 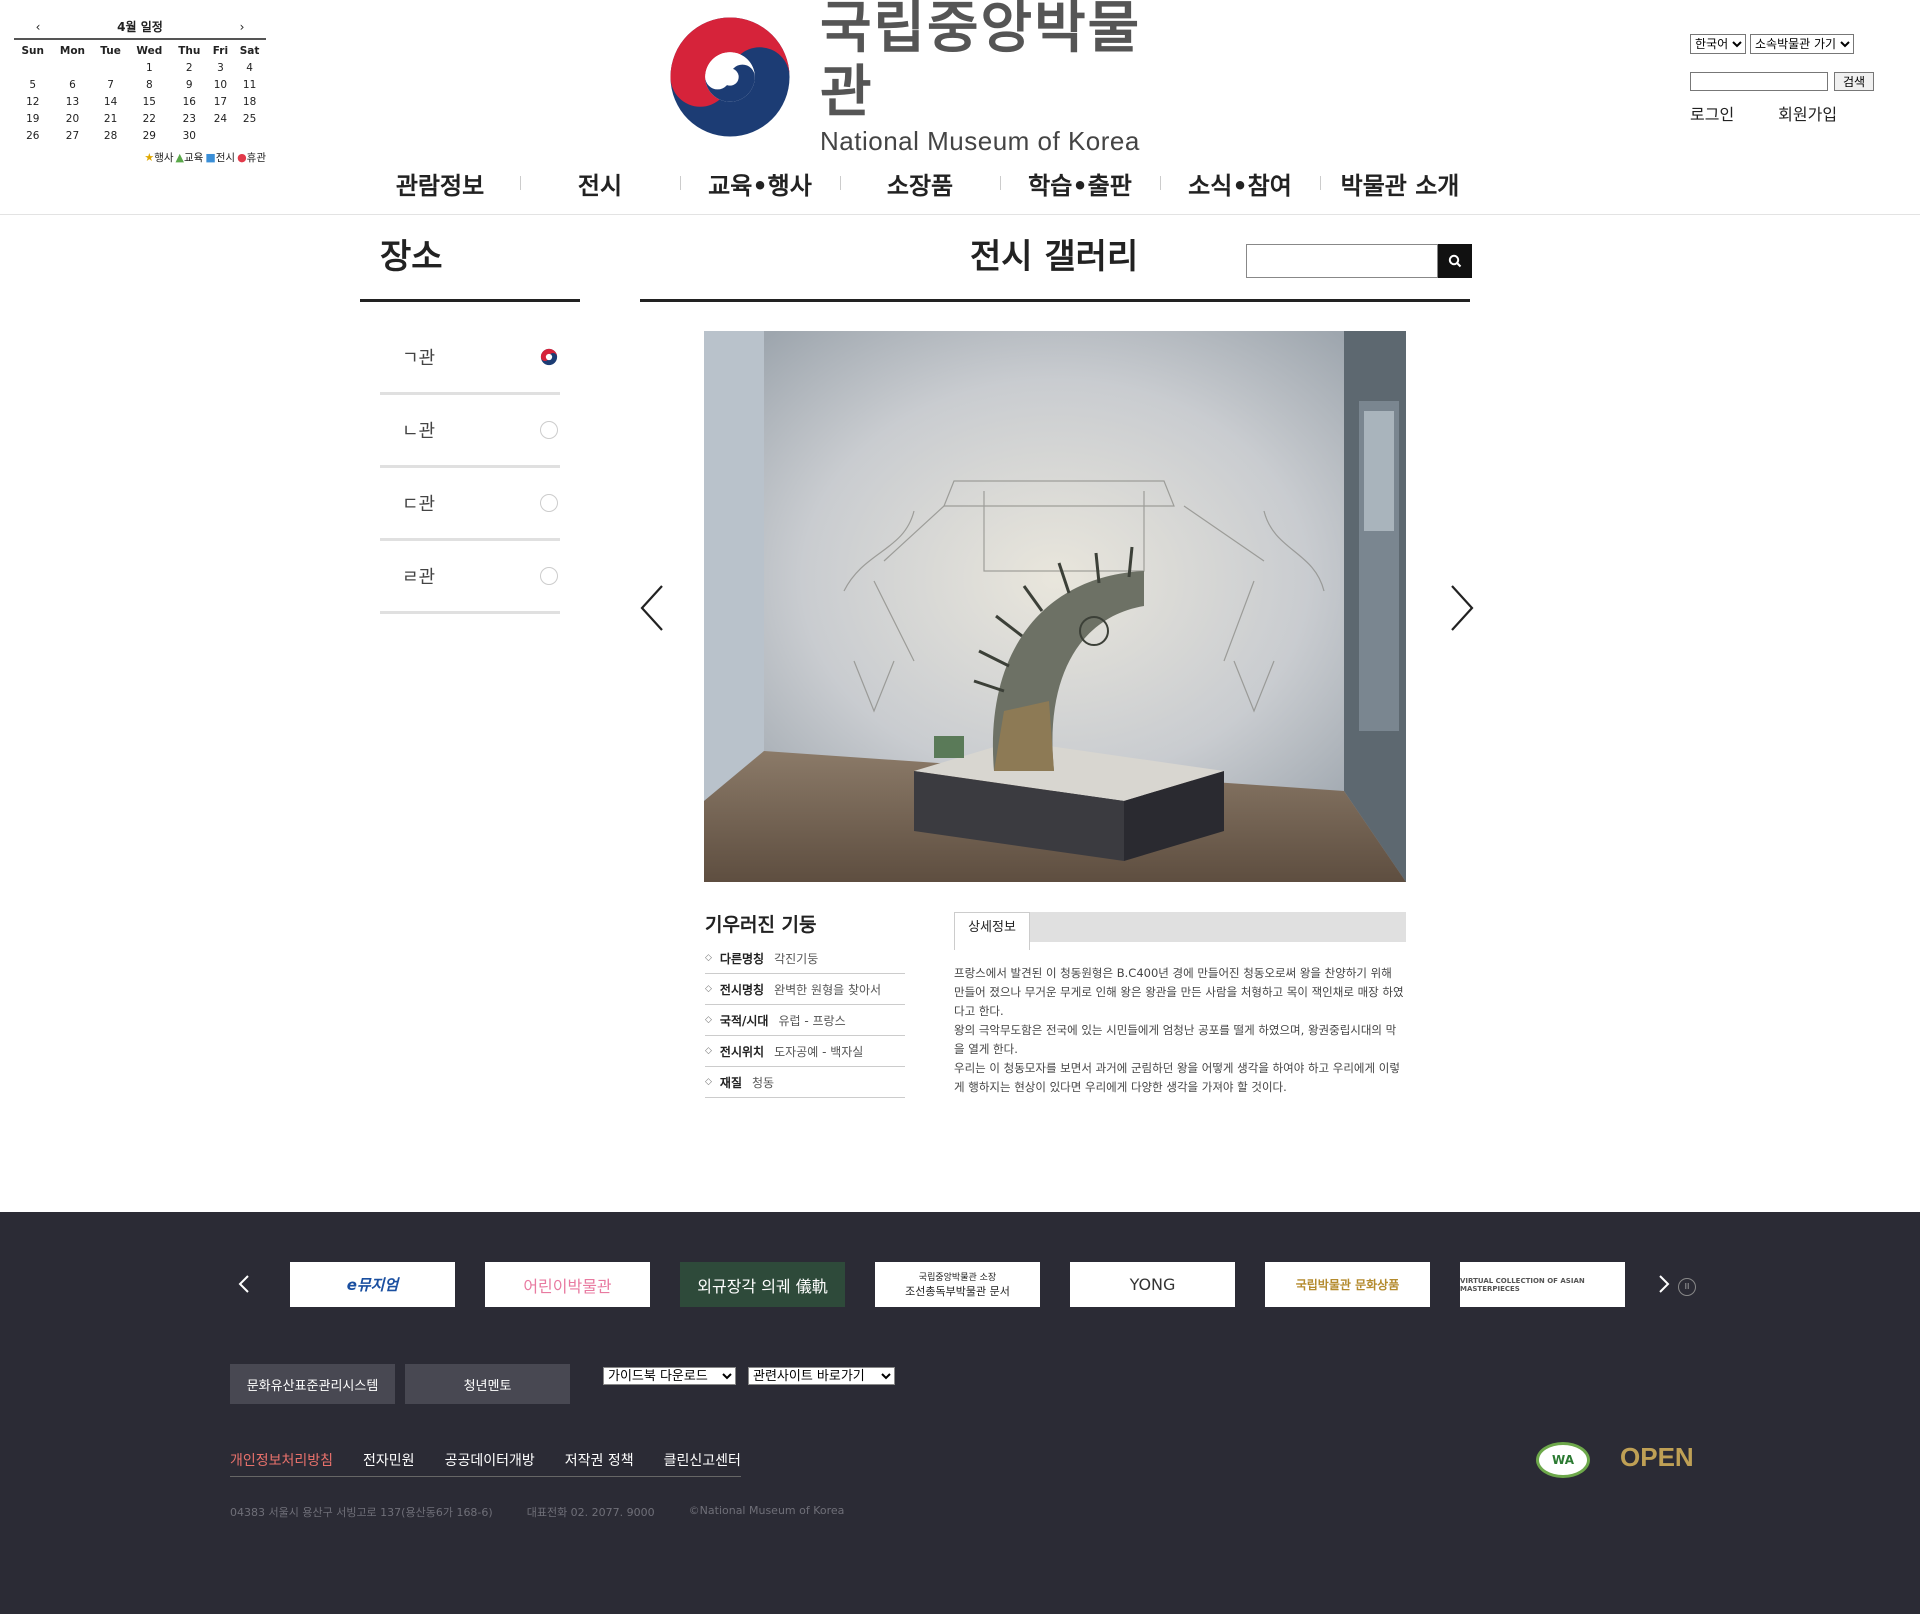 What do you see at coordinates (33, 135) in the screenshot?
I see `calendar-day: 26` at bounding box center [33, 135].